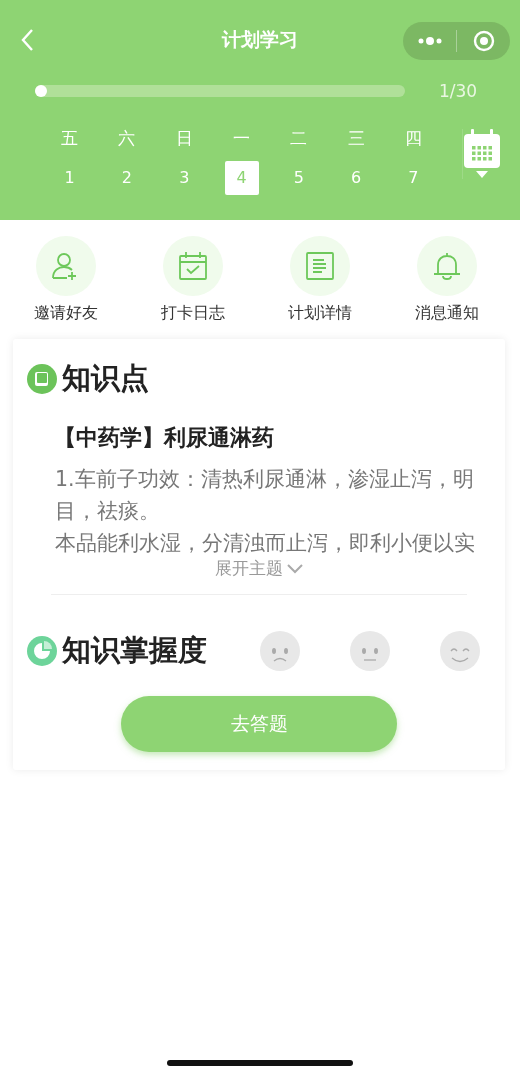 This screenshot has width=520, height=1078. What do you see at coordinates (241, 160) in the screenshot?
I see `day-button: 一 4` at bounding box center [241, 160].